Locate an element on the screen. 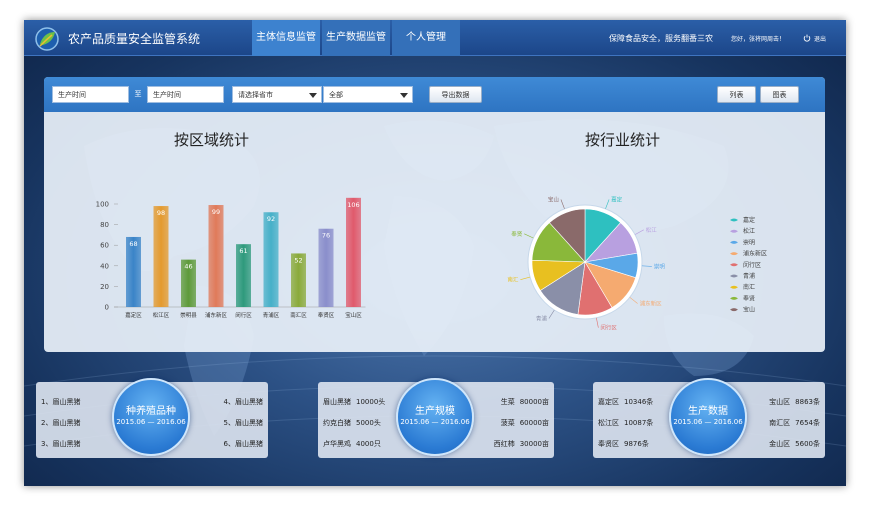  list-item: 6、眉山黑猪 is located at coordinates (243, 444).